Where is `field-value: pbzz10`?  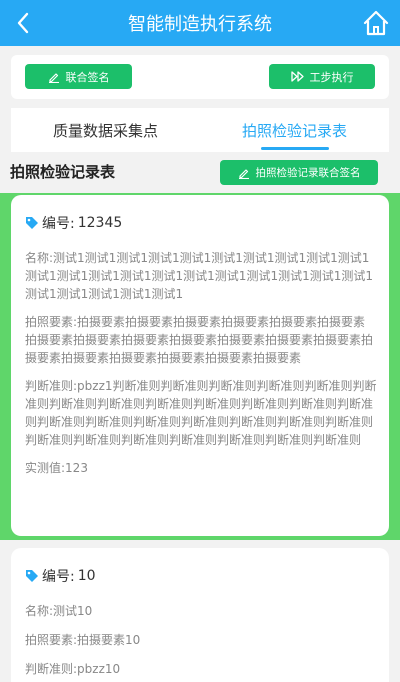
field-value: pbzz10 is located at coordinates (99, 669).